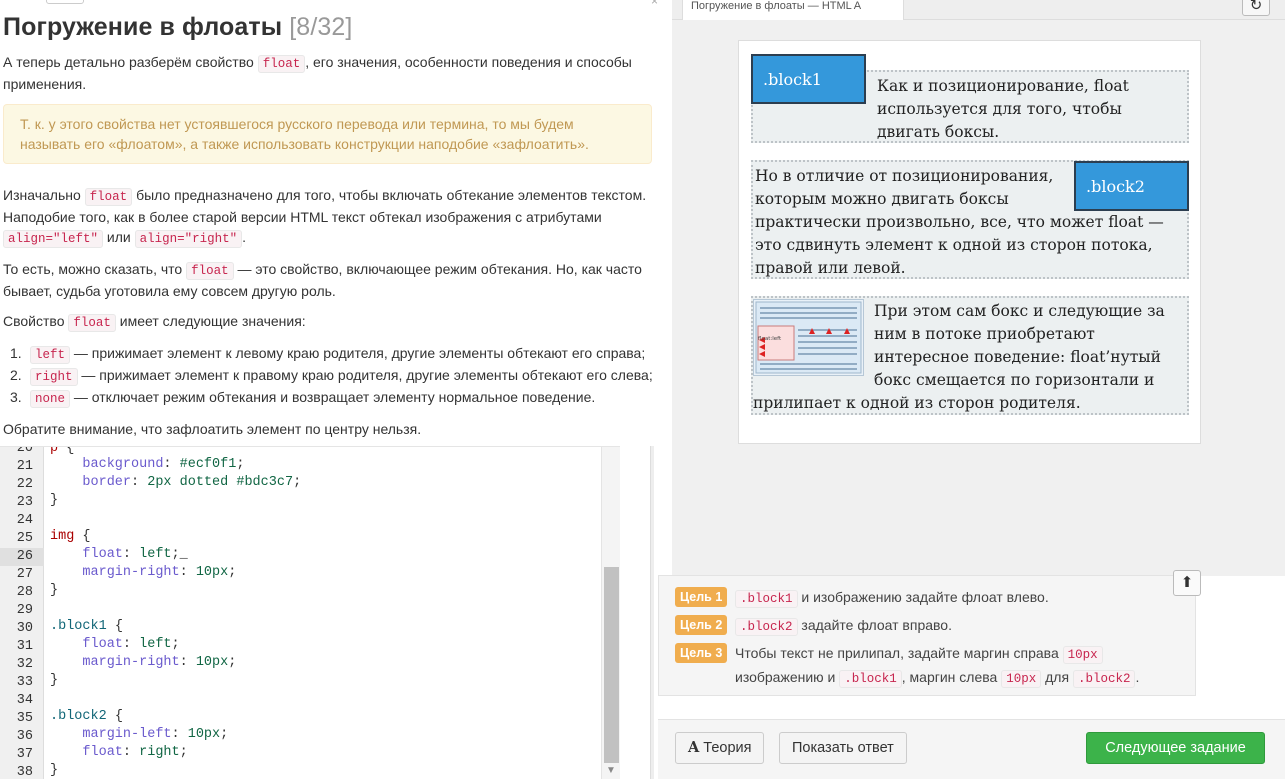 Image resolution: width=1285 pixels, height=779 pixels. What do you see at coordinates (1057, 677) in the screenshot?
I see `goal-text: для` at bounding box center [1057, 677].